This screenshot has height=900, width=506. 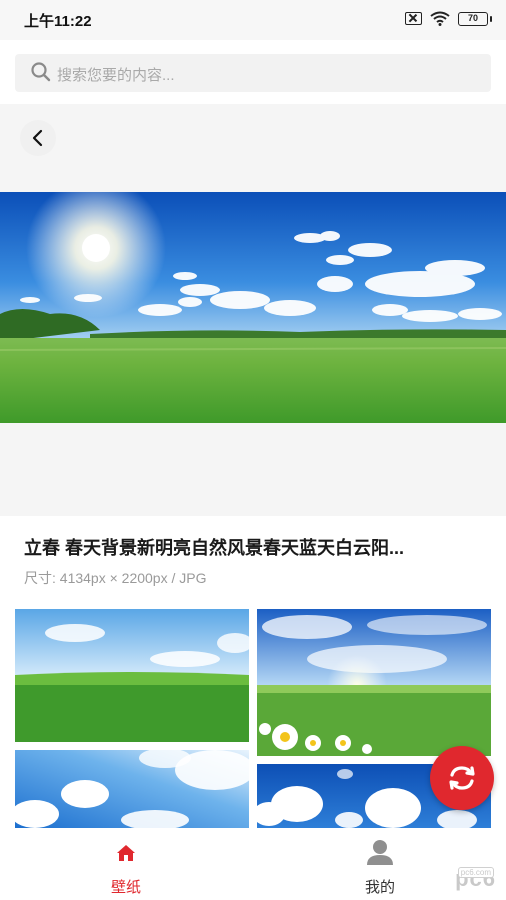 What do you see at coordinates (58, 21) in the screenshot?
I see `status-time: 上午11:22` at bounding box center [58, 21].